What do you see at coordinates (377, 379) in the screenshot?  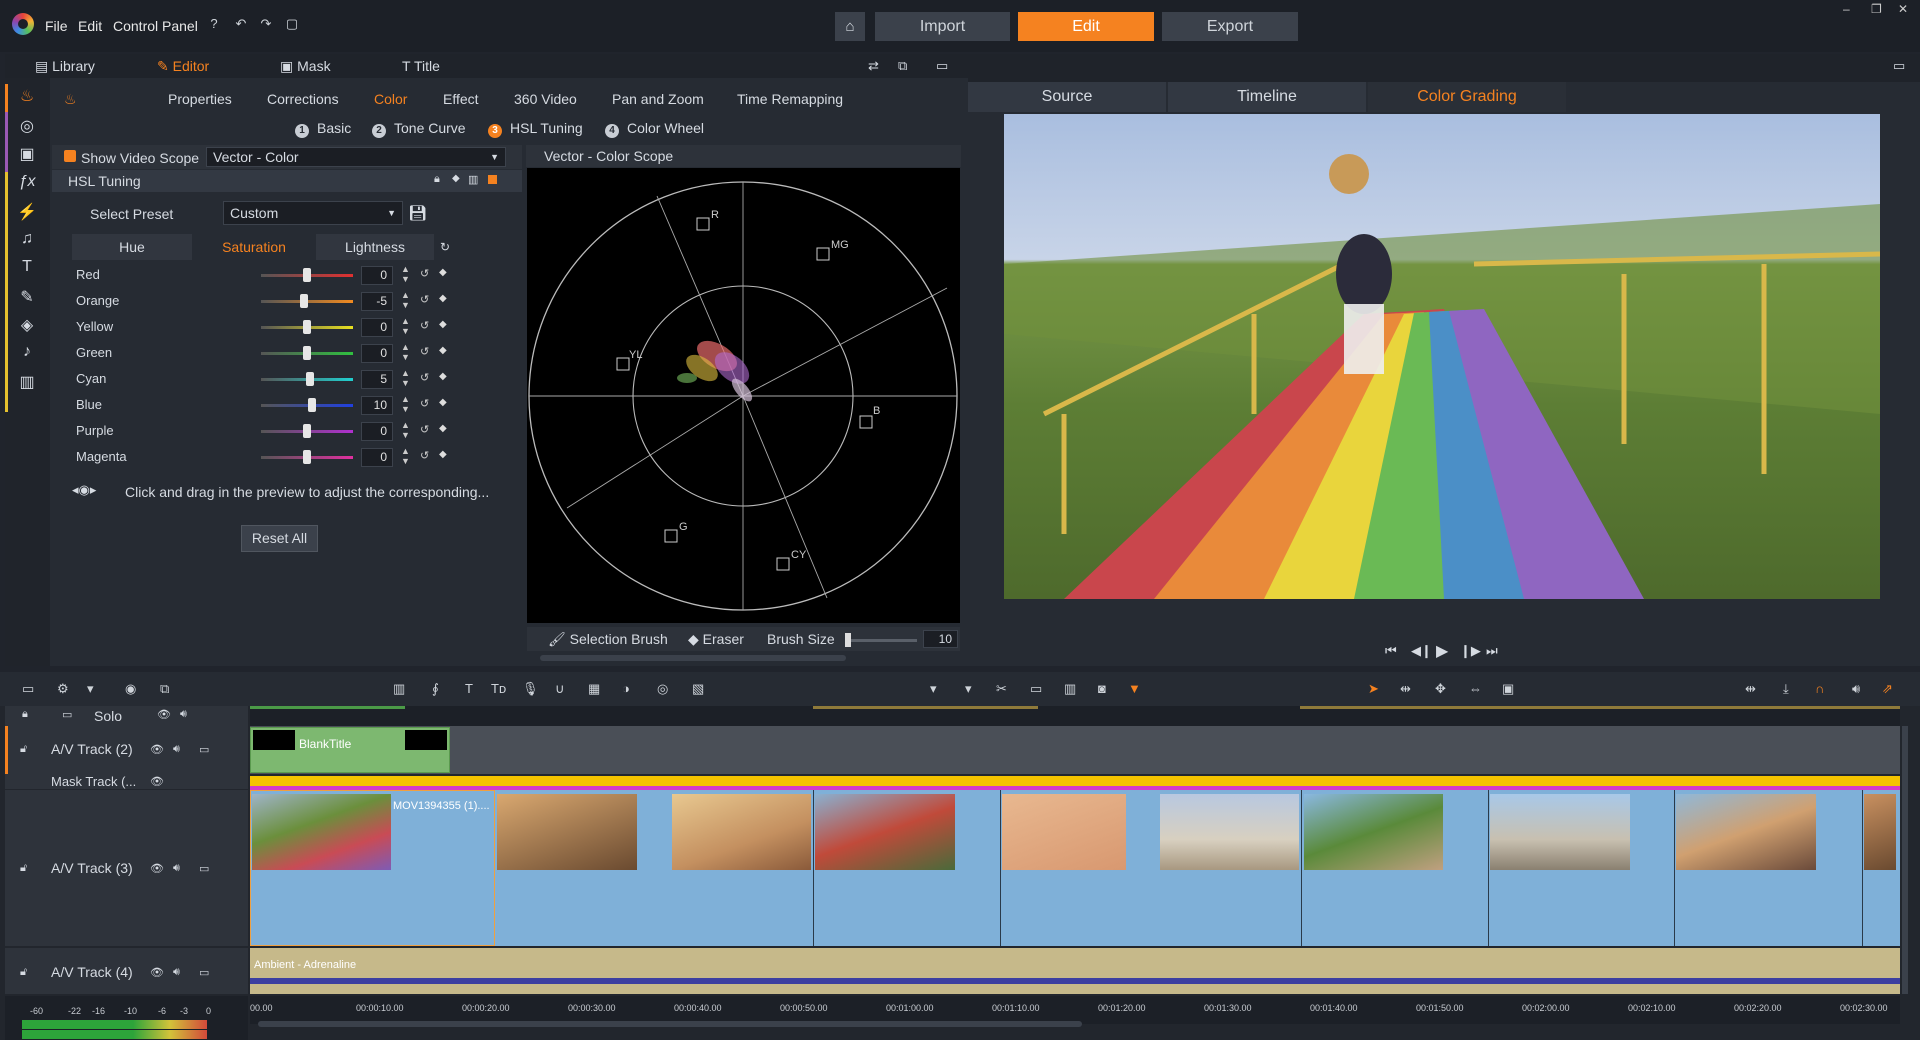 I see `hsl-value-input: 5` at bounding box center [377, 379].